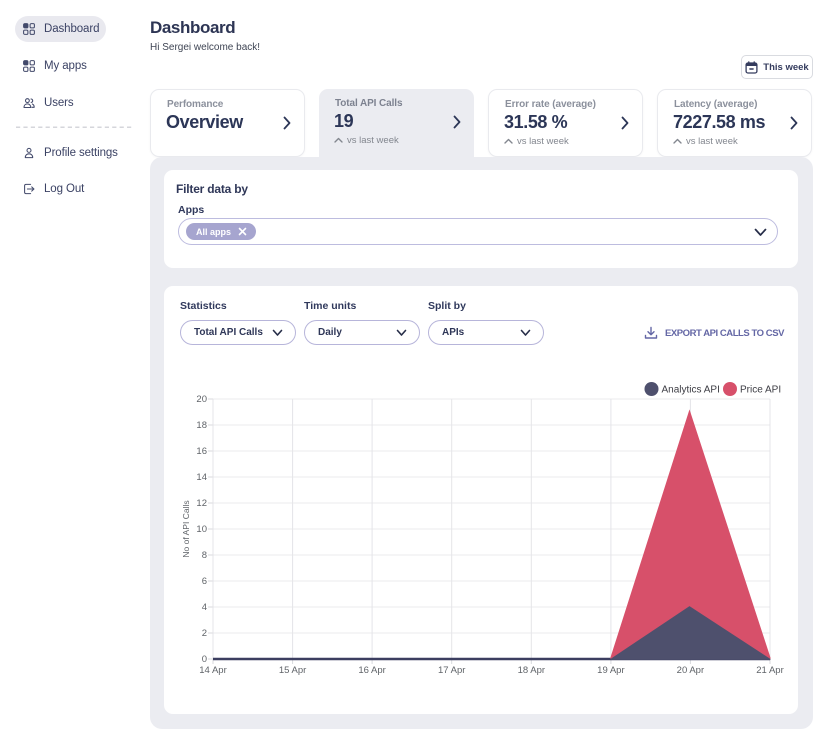 Image resolution: width=824 pixels, height=746 pixels. Describe the element at coordinates (212, 670) in the screenshot. I see `svg-text: 14 Apr` at that location.